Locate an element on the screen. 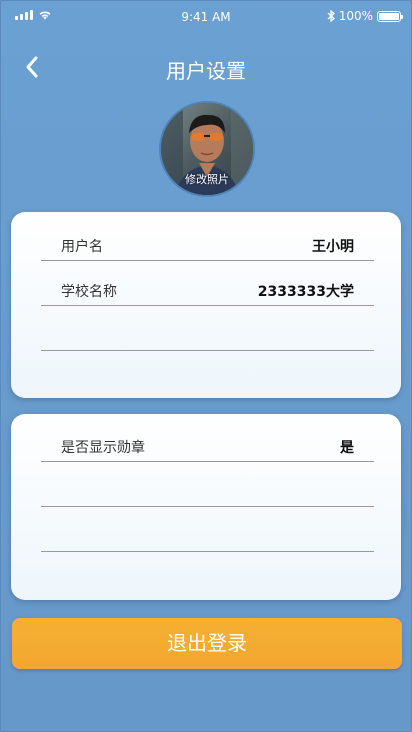 The width and height of the screenshot is (412, 732). page-title: 用户设置 is located at coordinates (206, 71).